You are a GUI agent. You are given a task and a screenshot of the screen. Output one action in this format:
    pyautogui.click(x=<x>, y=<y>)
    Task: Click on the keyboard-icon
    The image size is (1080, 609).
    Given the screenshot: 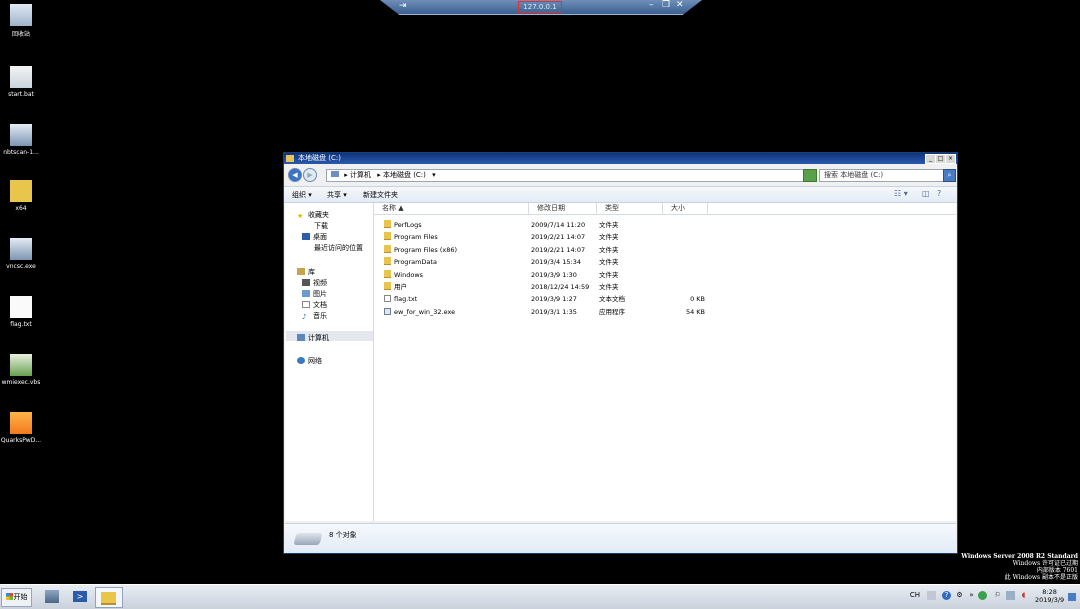 What is the action you would take?
    pyautogui.click(x=931, y=595)
    